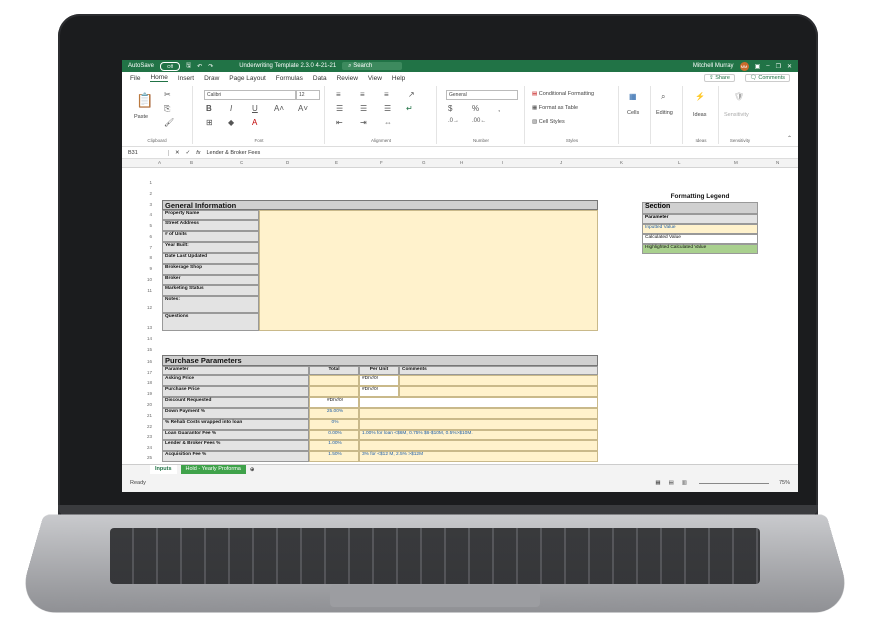 The image size is (874, 625). I want to click on discount-requested-comment, so click(478, 402).